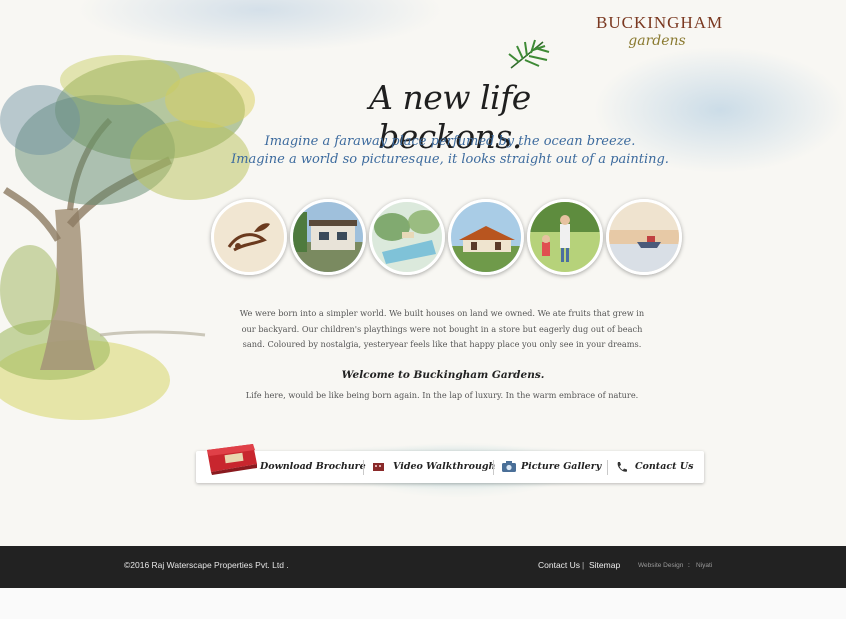 The image size is (846, 619). What do you see at coordinates (443, 375) in the screenshot?
I see `welcome-heading: Welcome to Buckingham Gardens.` at bounding box center [443, 375].